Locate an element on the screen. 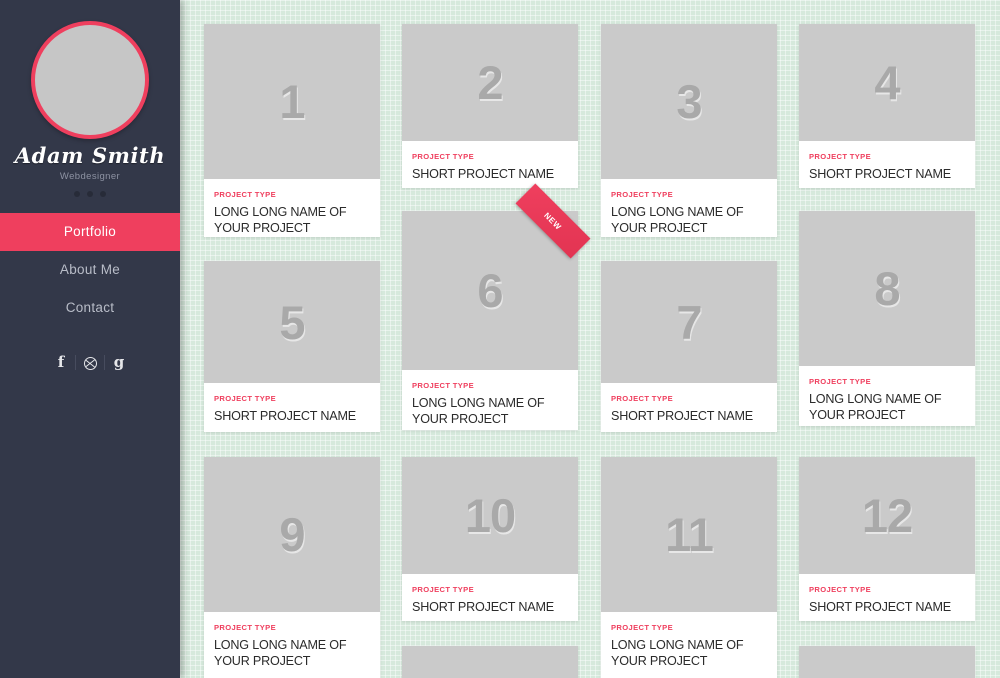  sidebar-item-portfolio: Portfolio is located at coordinates (90, 232).